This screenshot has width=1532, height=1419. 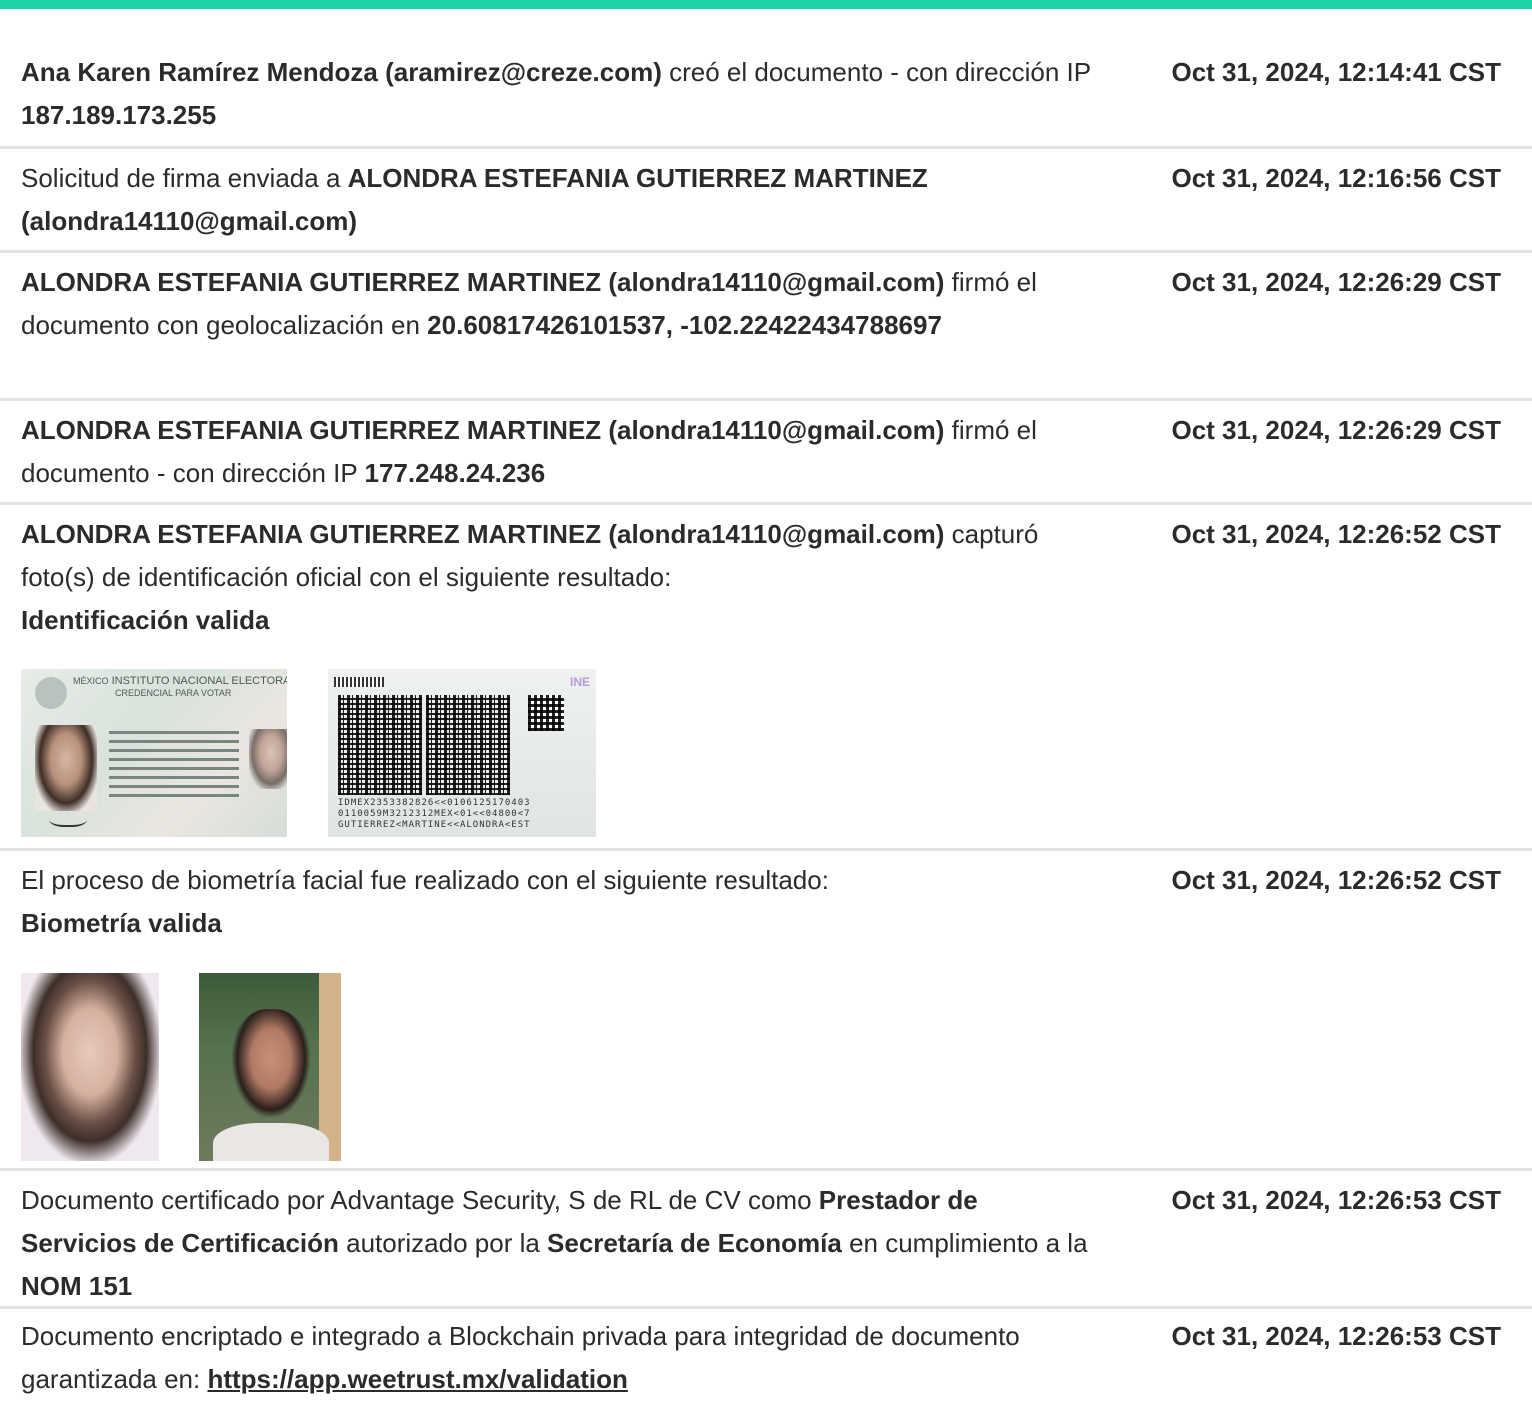 What do you see at coordinates (90, 1067) in the screenshot?
I see `id-face-photo` at bounding box center [90, 1067].